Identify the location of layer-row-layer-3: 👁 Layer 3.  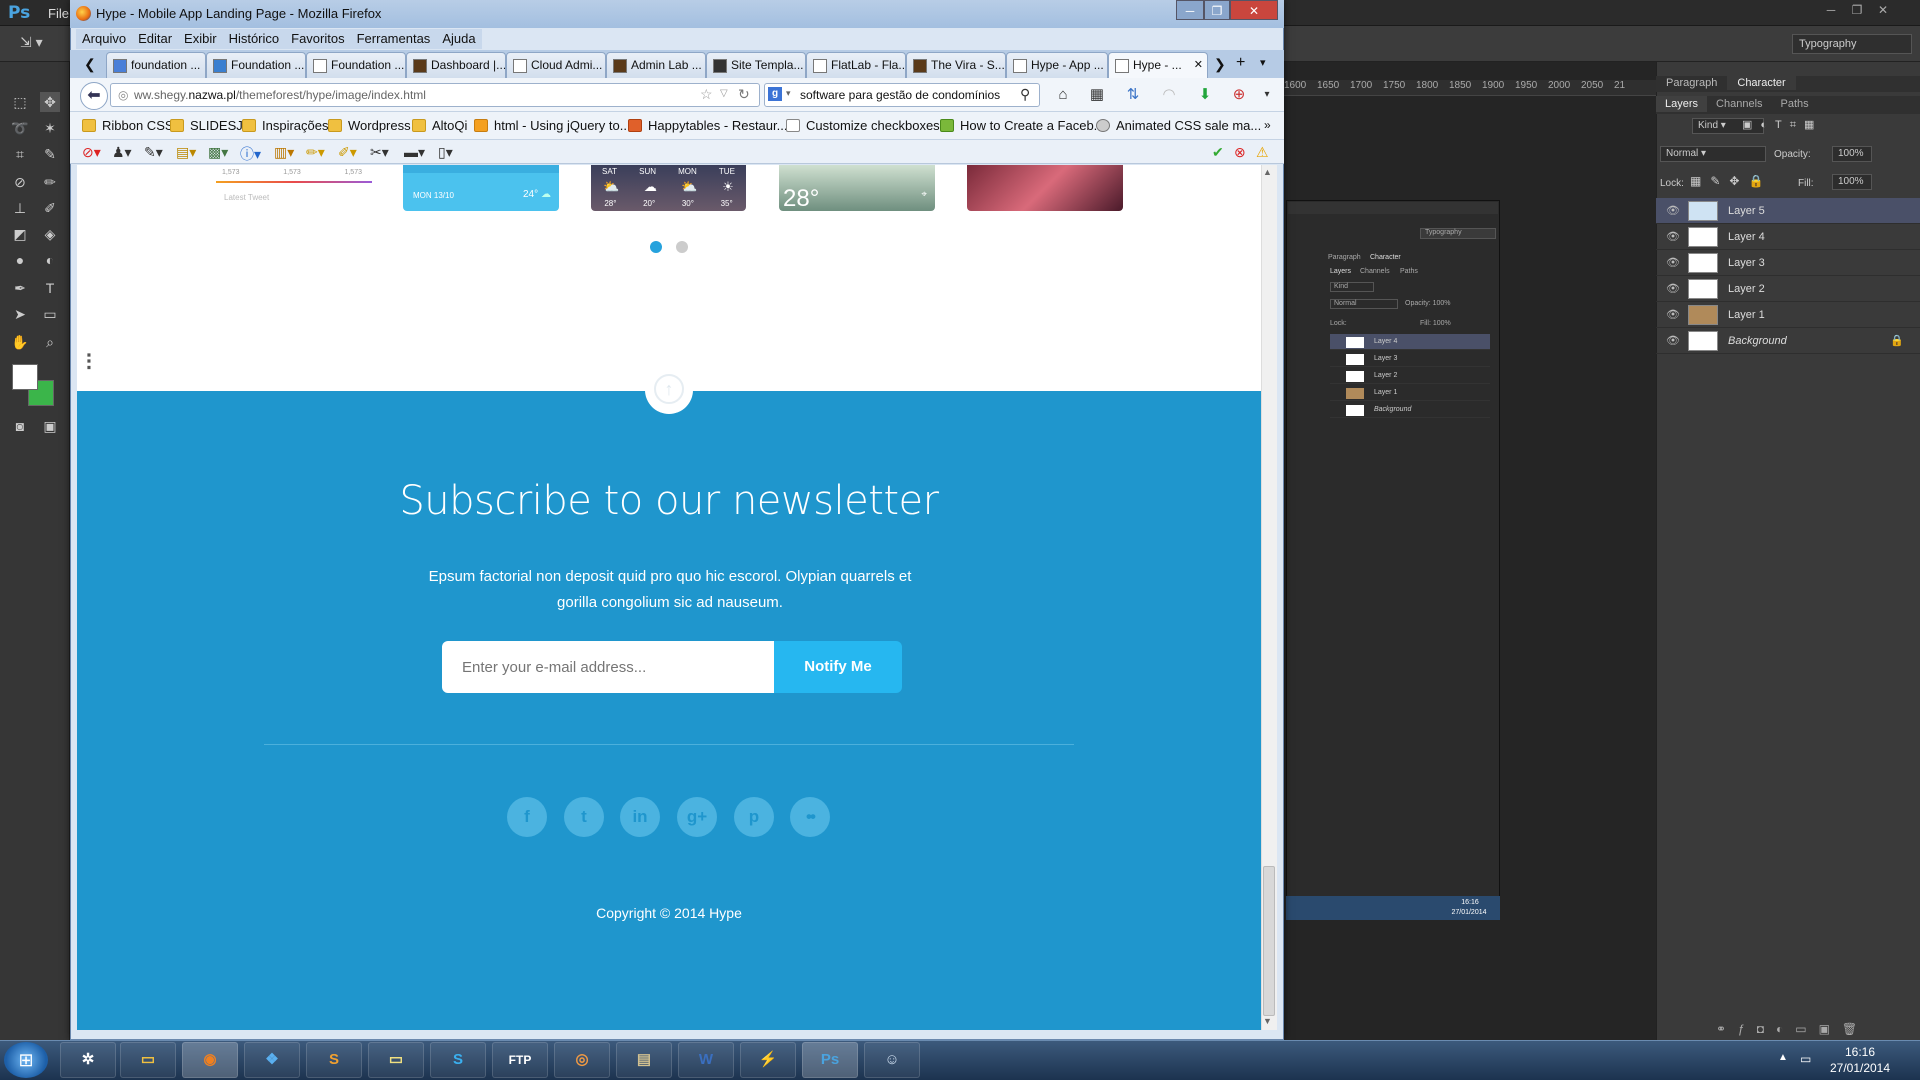
(1788, 263).